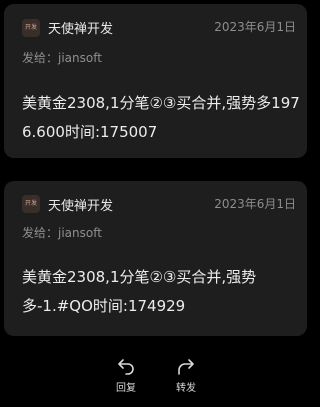  Describe the element at coordinates (186, 375) in the screenshot. I see `forward-button: 转发` at that location.